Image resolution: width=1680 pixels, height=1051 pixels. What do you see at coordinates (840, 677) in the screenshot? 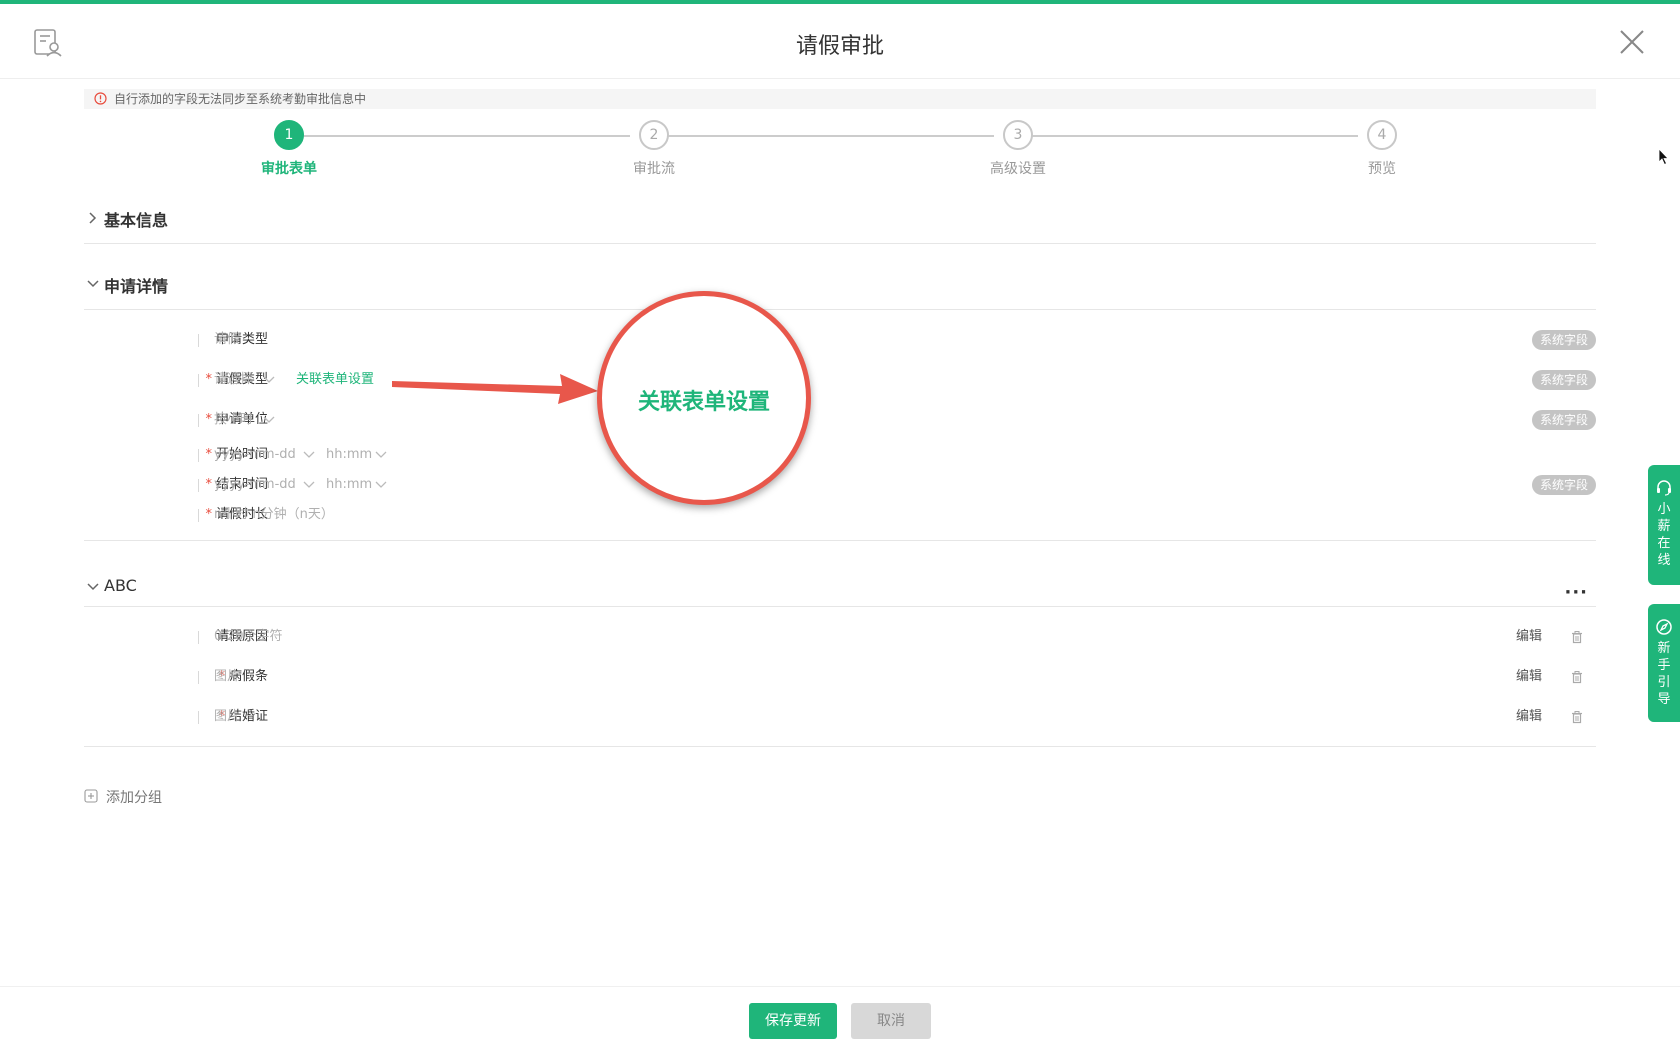
I see `field-row-sick-note: * 病假条 图片 编辑` at bounding box center [840, 677].